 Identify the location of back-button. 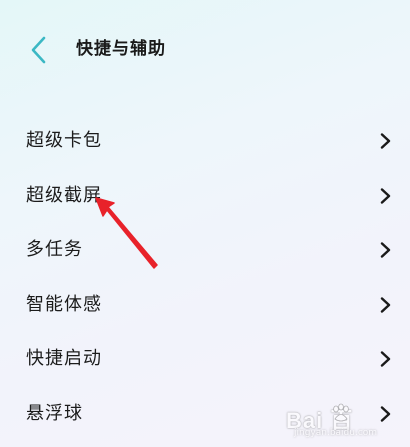
(41, 50).